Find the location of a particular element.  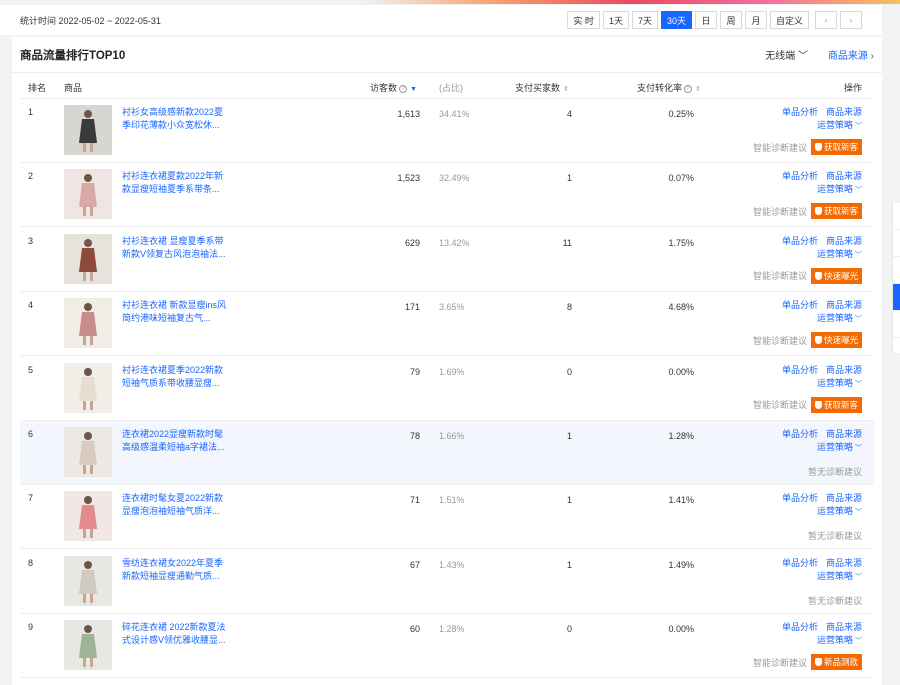

col-buyers: 支付买家数 ⬍ is located at coordinates (542, 87).